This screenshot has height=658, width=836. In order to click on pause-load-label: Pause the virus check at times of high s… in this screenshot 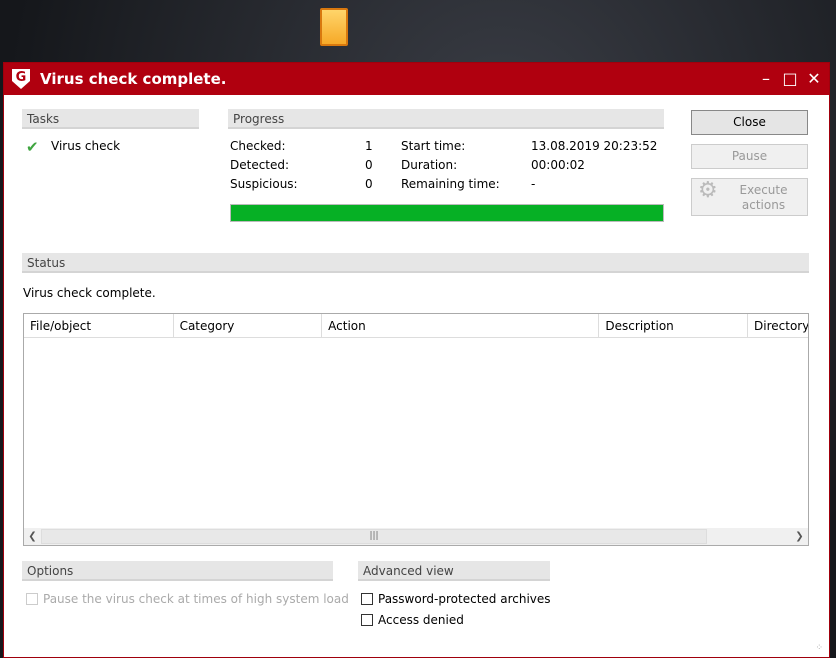, I will do `click(196, 599)`.